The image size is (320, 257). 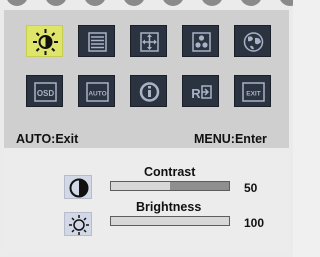 I want to click on svg-text: OSD, so click(x=46, y=93).